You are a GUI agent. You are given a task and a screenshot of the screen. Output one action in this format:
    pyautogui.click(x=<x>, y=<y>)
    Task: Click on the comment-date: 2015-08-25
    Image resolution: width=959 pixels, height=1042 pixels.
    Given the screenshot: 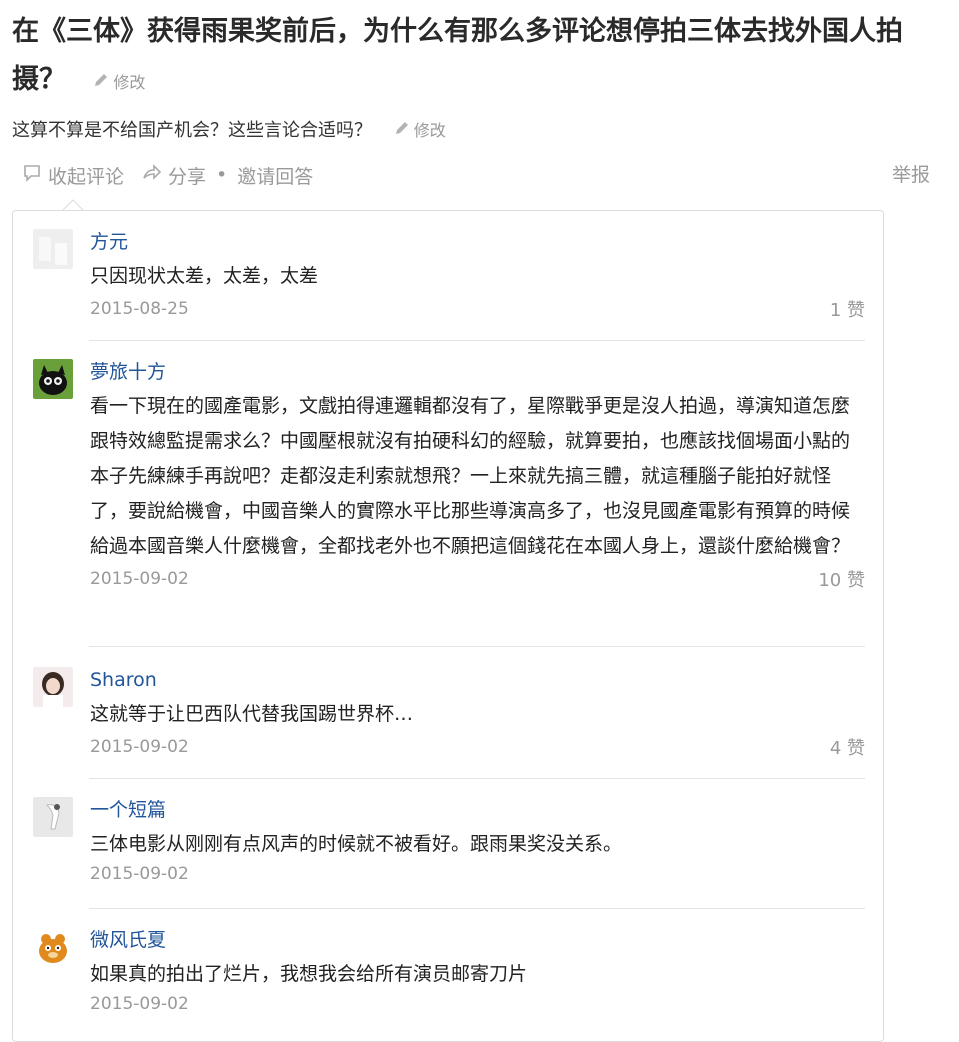 What is the action you would take?
    pyautogui.click(x=139, y=309)
    